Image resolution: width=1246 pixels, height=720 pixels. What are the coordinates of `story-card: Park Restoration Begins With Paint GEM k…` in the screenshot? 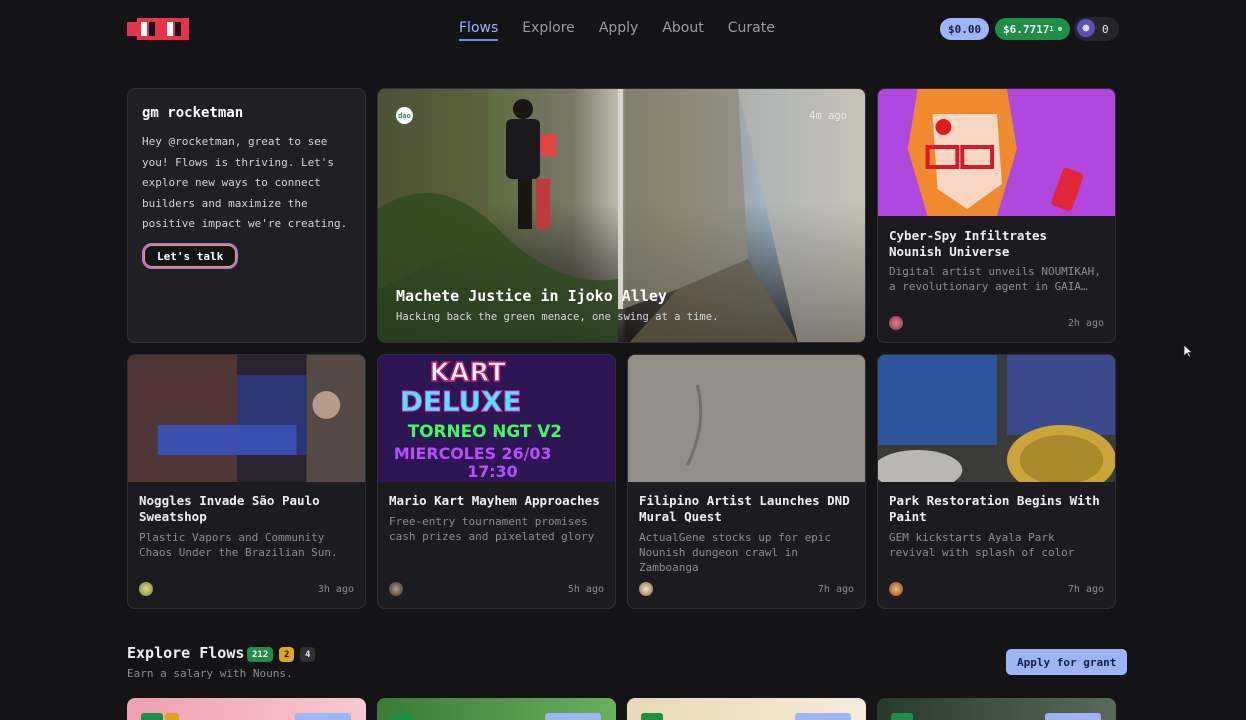 It's located at (996, 481).